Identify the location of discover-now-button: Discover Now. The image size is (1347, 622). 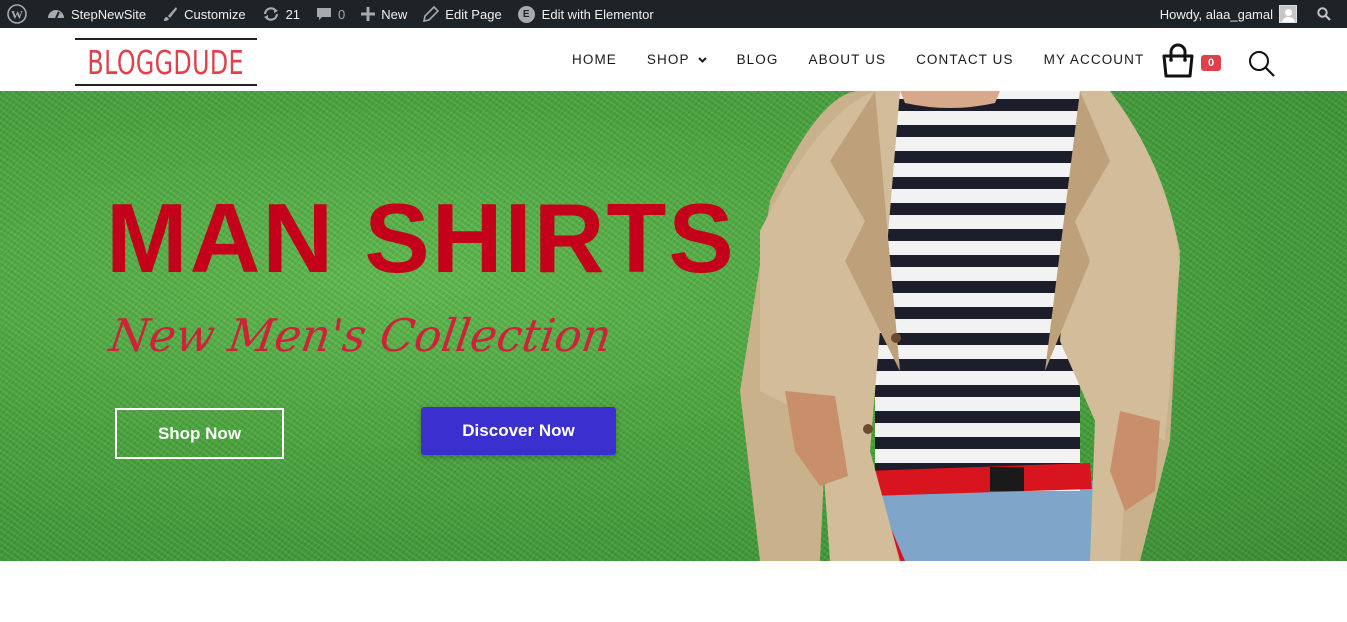
(518, 431).